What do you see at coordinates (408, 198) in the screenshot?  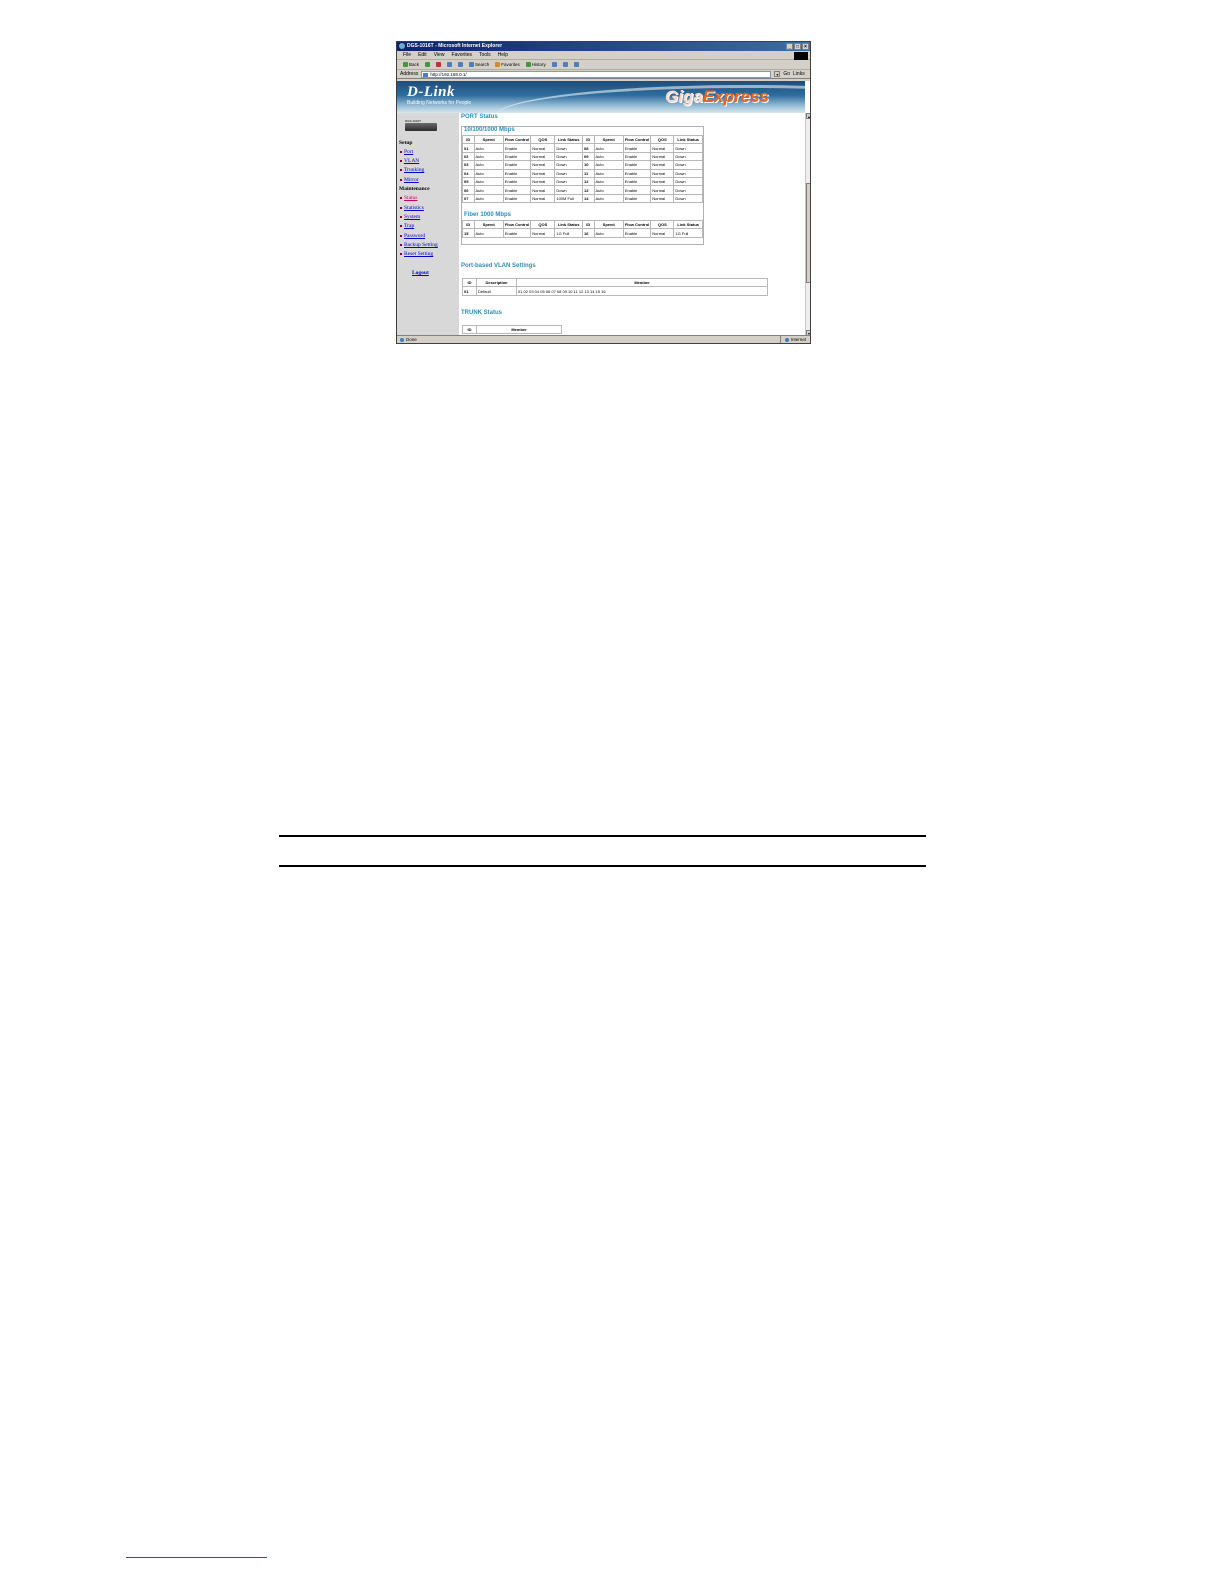 I see `sidebar-item-status: Status` at bounding box center [408, 198].